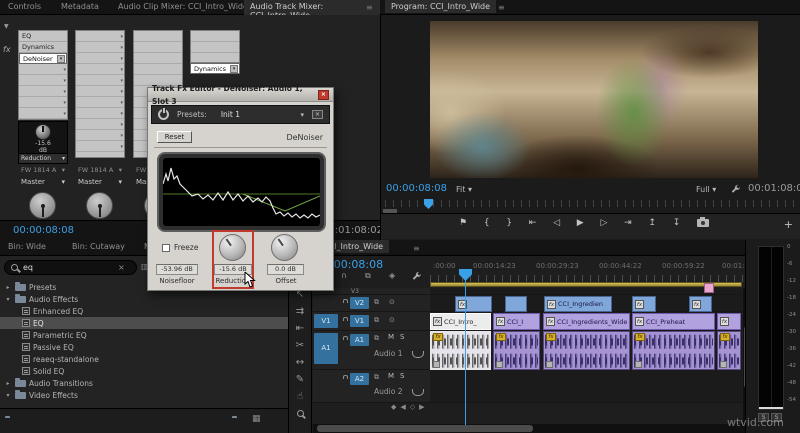 Image resolution: width=800 pixels, height=433 pixels. What do you see at coordinates (556, 223) in the screenshot?
I see `step-back-icon: ◁` at bounding box center [556, 223].